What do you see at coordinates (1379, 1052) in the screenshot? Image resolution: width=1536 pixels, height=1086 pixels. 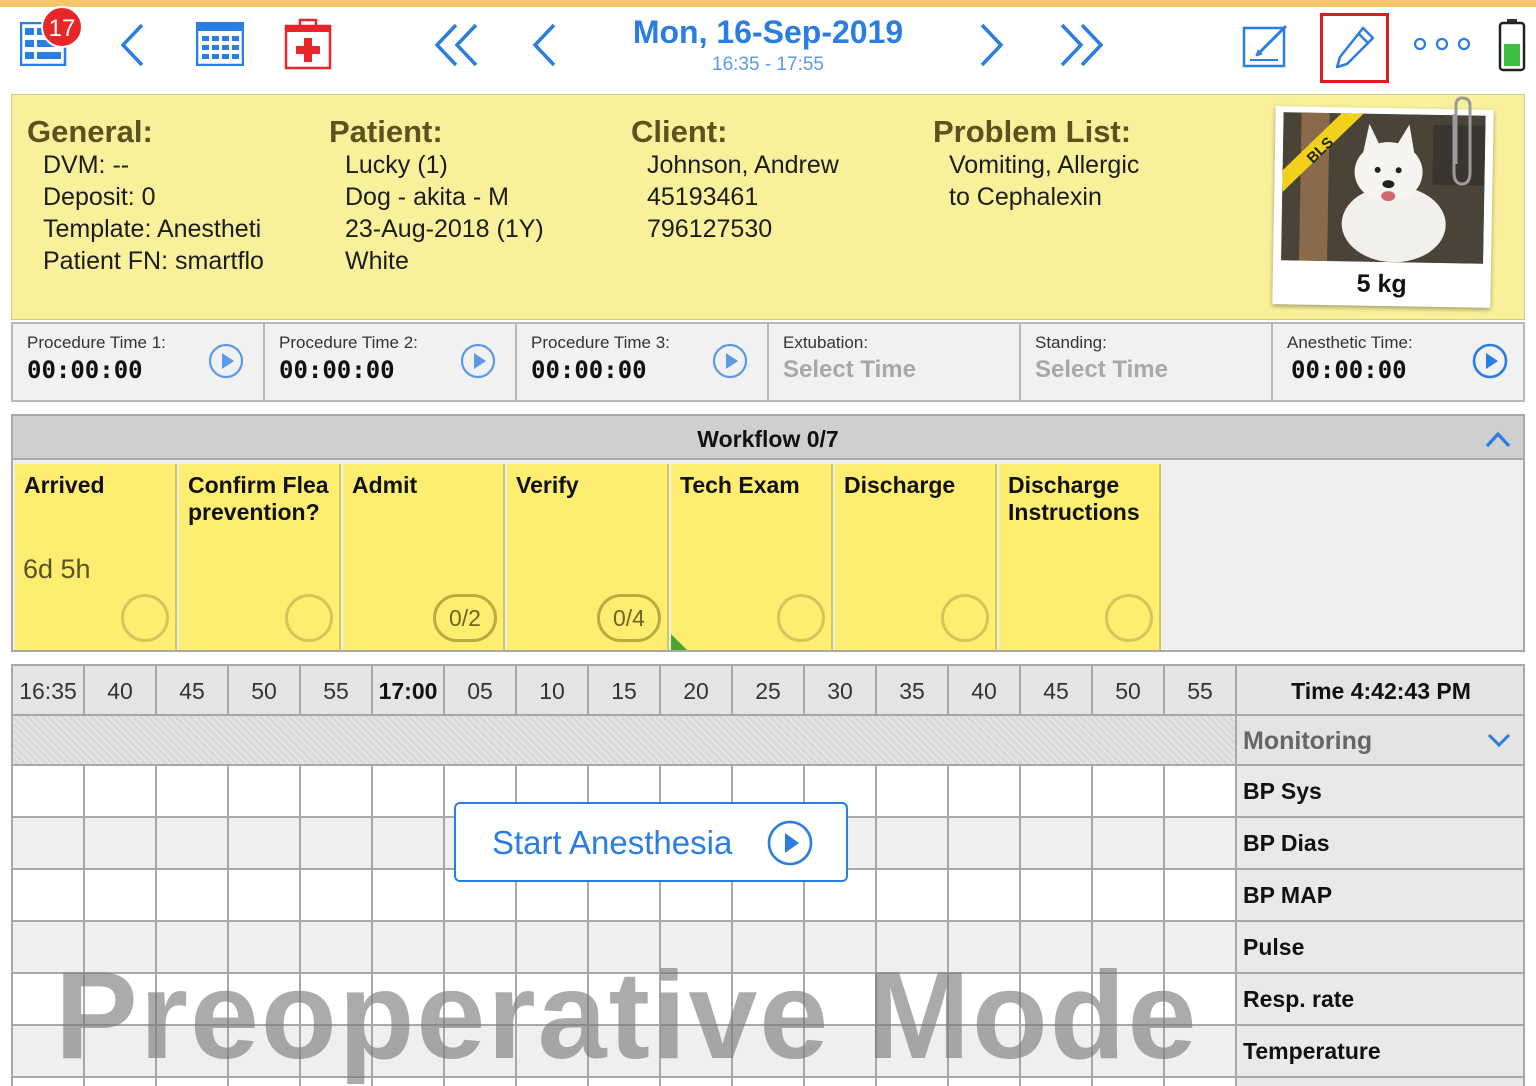 I see `param-row-temperature: Temperature` at bounding box center [1379, 1052].